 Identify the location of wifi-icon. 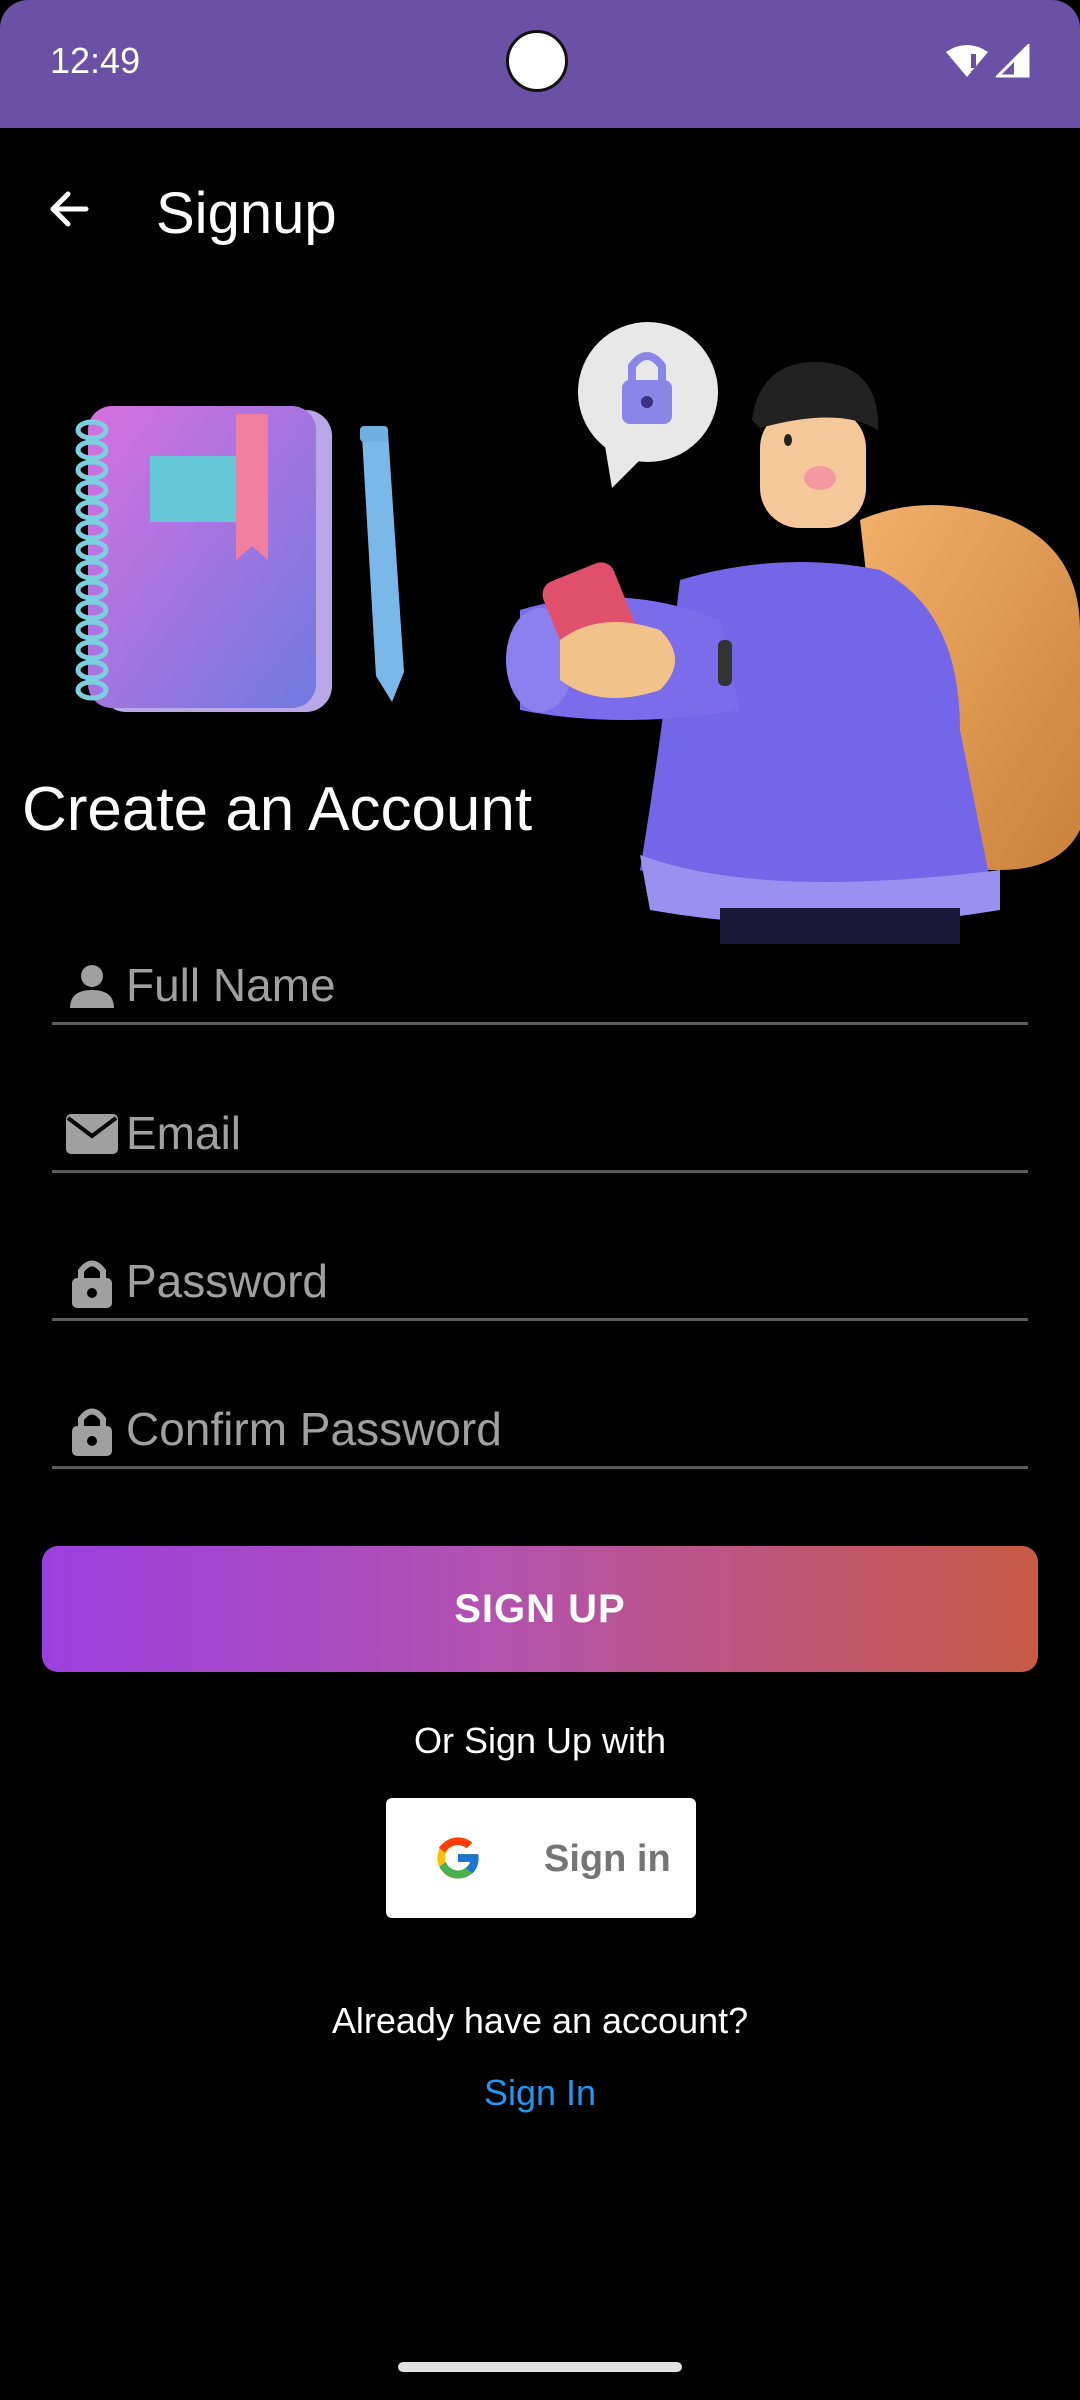
(967, 61).